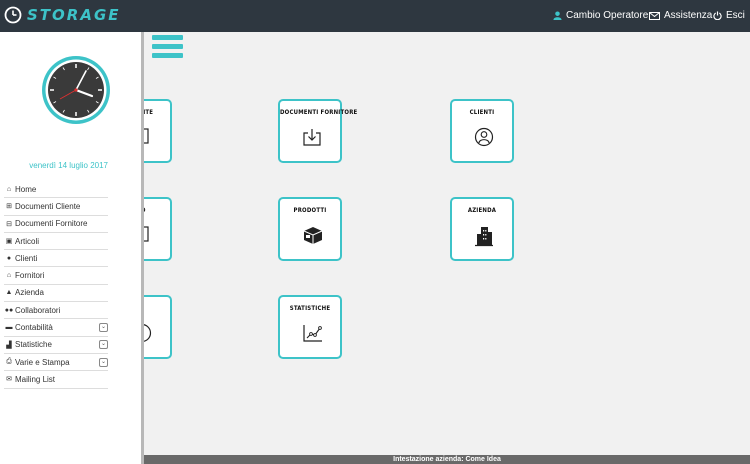  I want to click on sidebar-item-azienda: ▲ Azienda, so click(56, 294).